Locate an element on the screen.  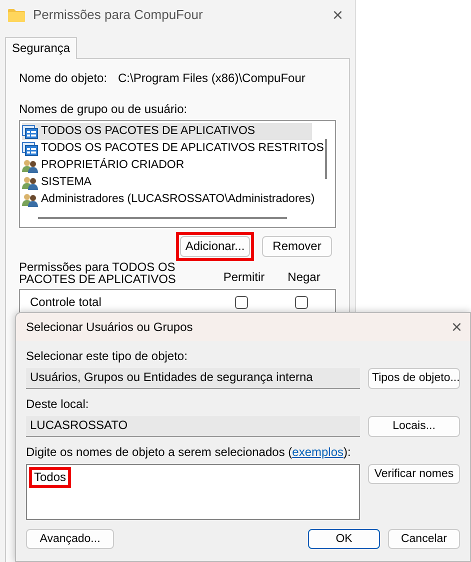
button: Cancelar is located at coordinates (424, 539).